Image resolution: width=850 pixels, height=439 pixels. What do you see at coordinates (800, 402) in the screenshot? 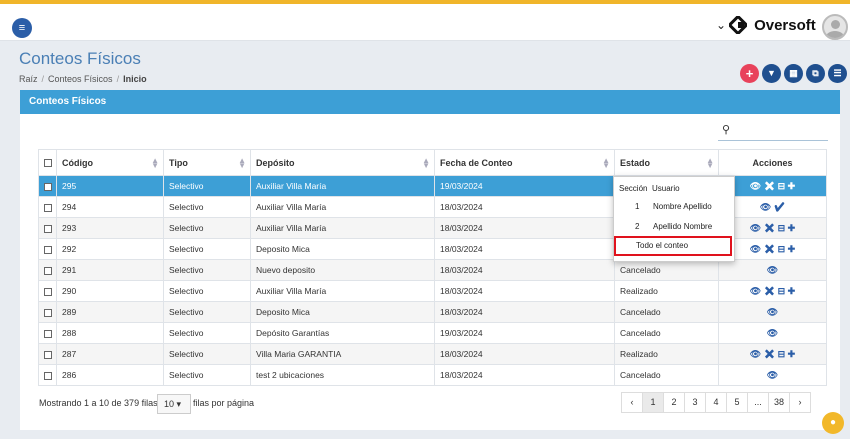
I see `page-next: ›` at bounding box center [800, 402].